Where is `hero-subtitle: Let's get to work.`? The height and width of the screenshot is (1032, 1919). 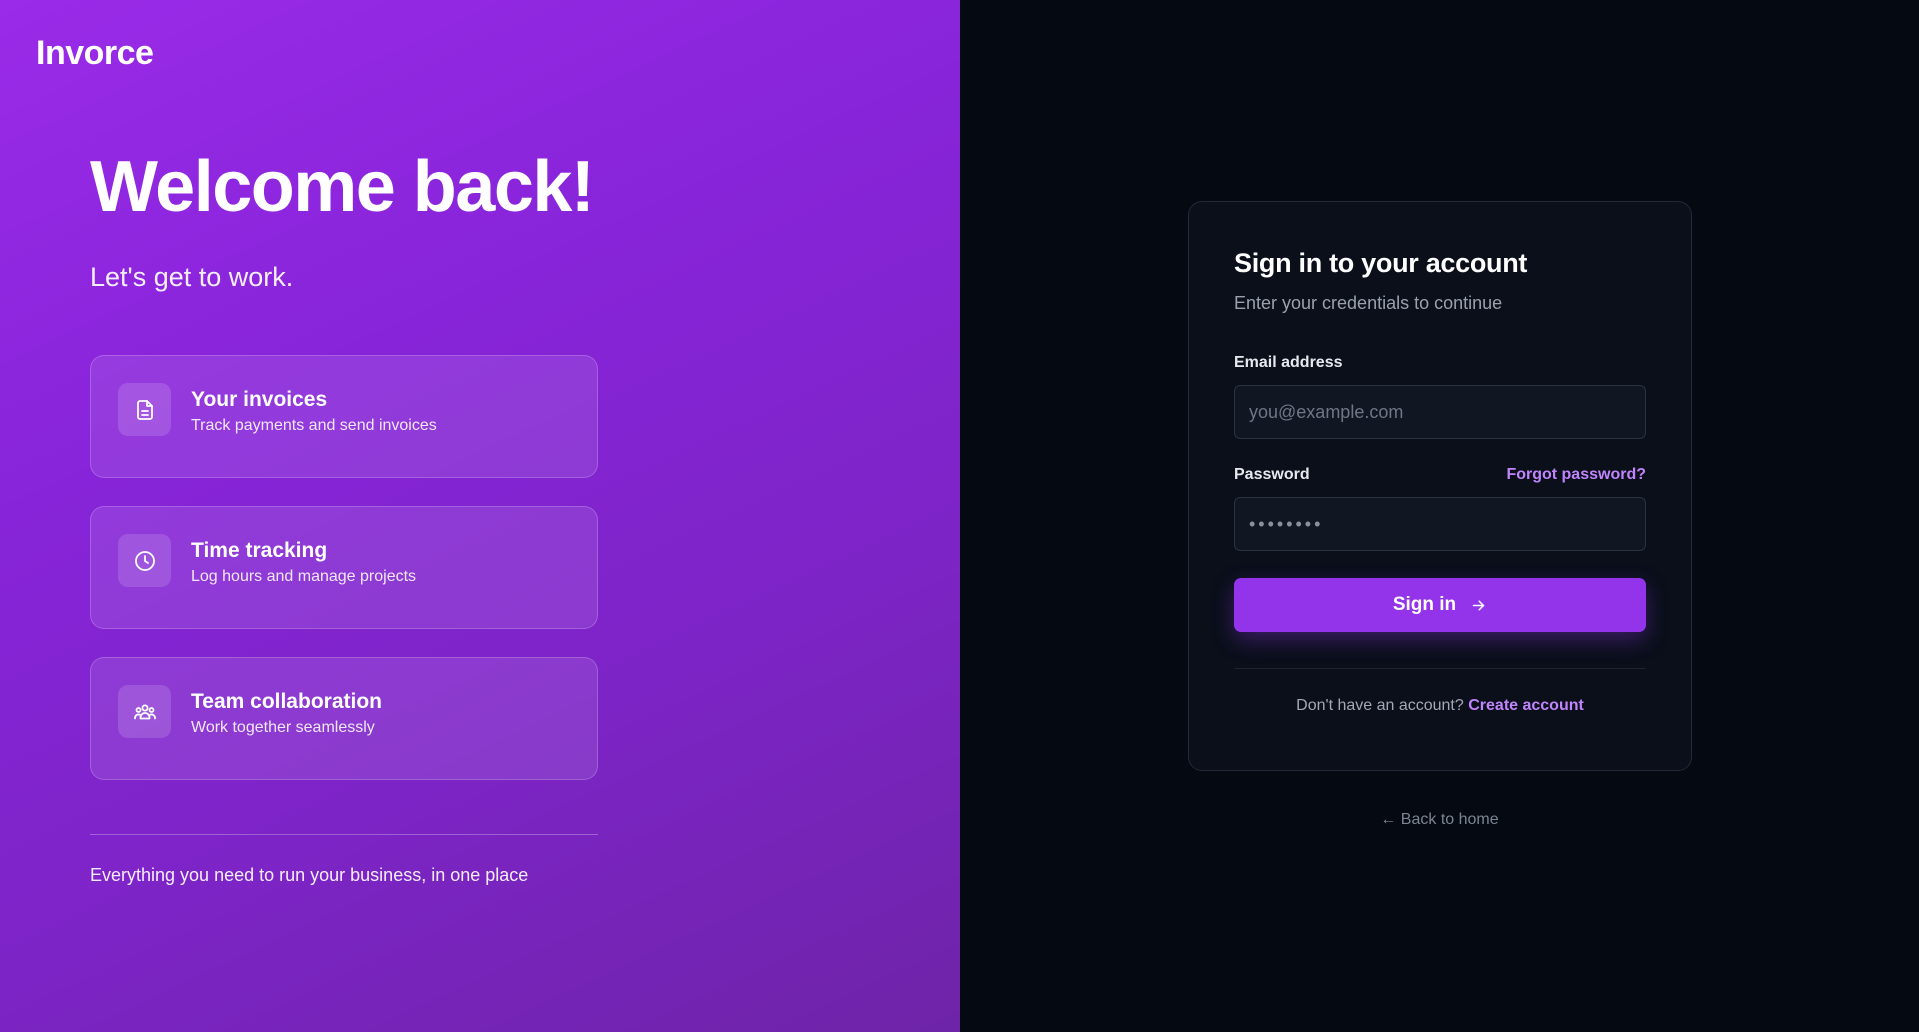
hero-subtitle: Let's get to work. is located at coordinates (192, 277).